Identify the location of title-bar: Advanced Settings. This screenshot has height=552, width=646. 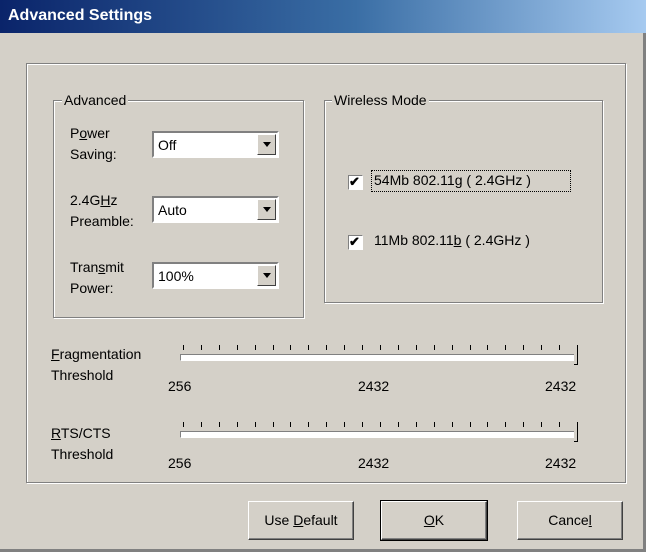
(323, 16).